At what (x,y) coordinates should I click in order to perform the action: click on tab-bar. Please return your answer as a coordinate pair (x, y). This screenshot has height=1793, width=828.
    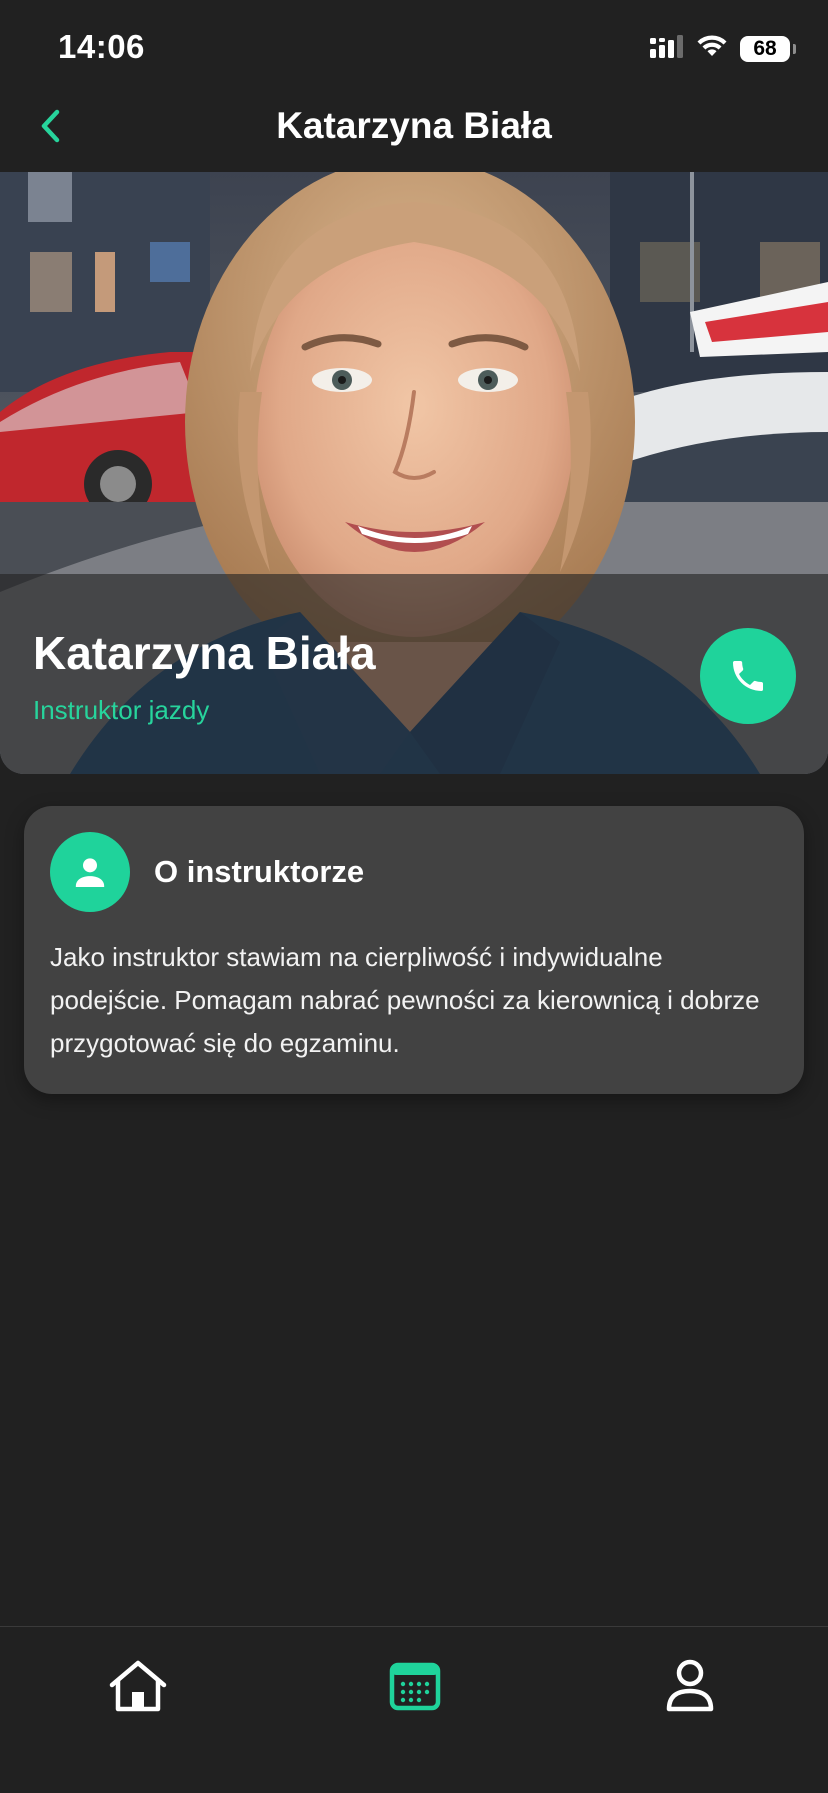
    Looking at the image, I should click on (414, 1709).